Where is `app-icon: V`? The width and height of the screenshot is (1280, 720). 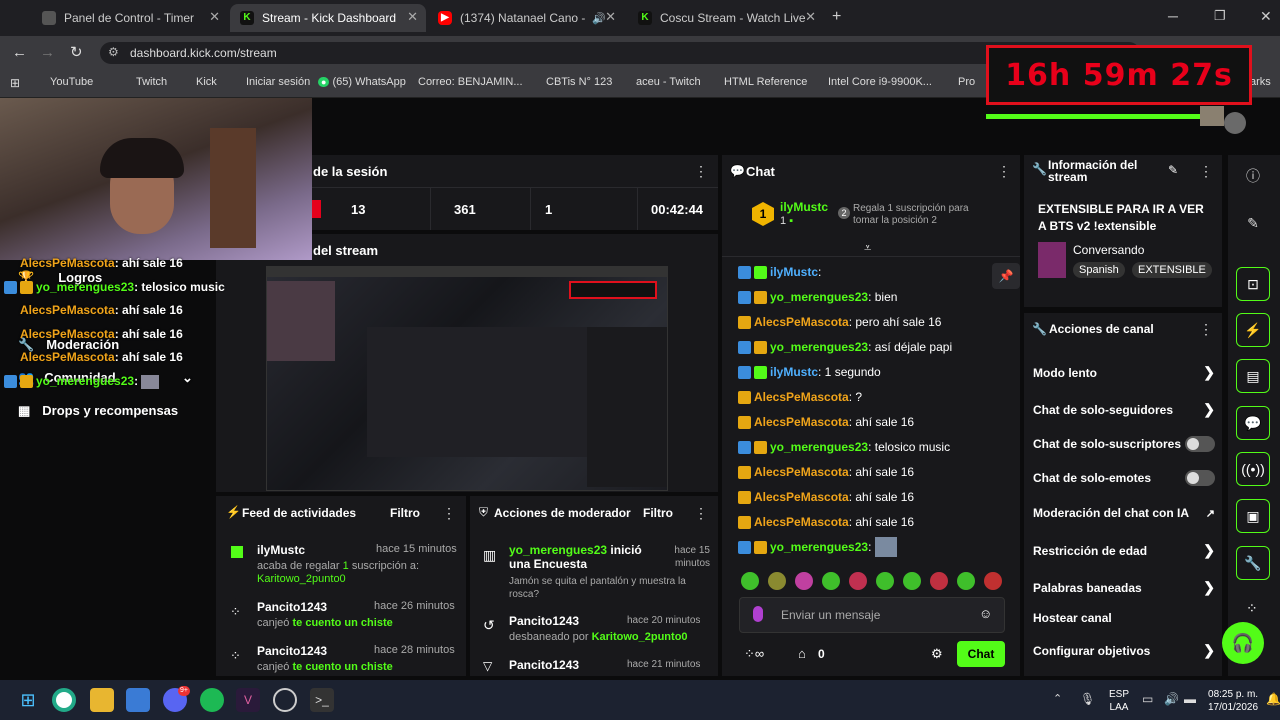 app-icon: V is located at coordinates (248, 700).